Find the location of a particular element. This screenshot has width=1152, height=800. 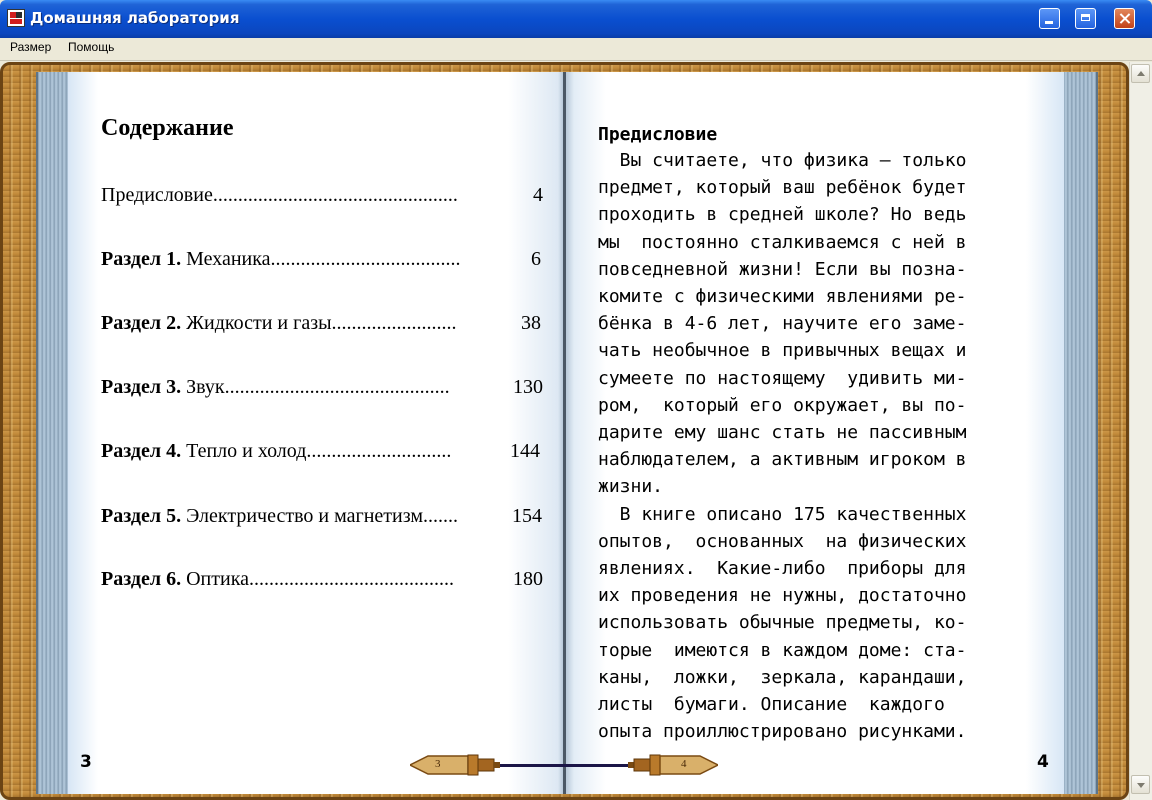

preface-text-line: ром, который его окружает, вы по- is located at coordinates (782, 405).